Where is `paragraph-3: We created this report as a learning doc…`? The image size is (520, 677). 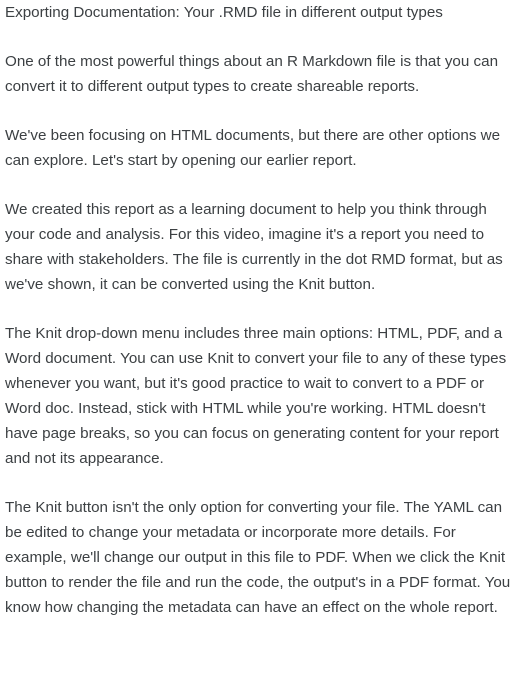 paragraph-3: We created this report as a learning doc… is located at coordinates (254, 247).